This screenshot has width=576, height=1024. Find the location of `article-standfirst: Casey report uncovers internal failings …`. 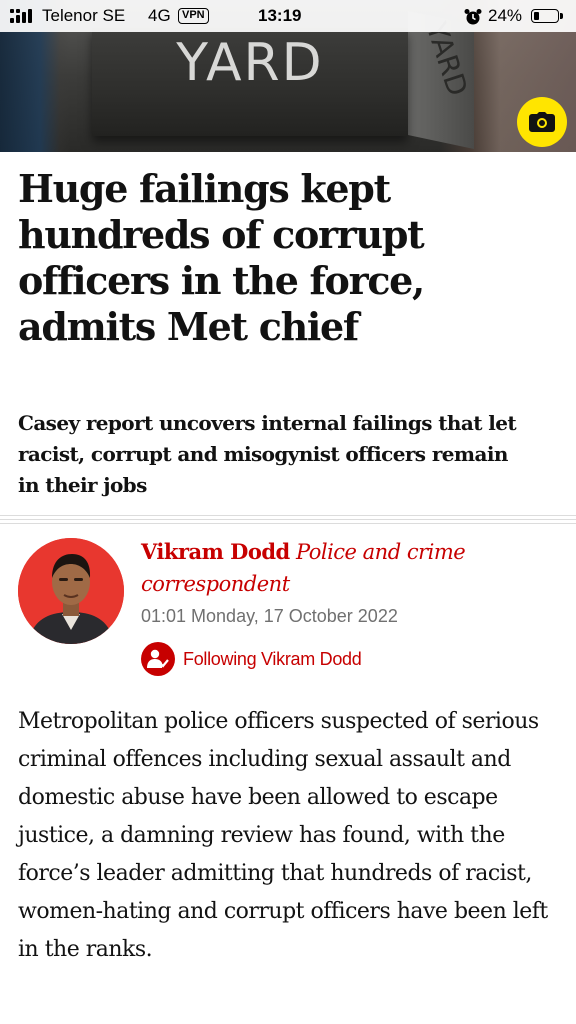

article-standfirst: Casey report uncovers internal failings … is located at coordinates (267, 454).